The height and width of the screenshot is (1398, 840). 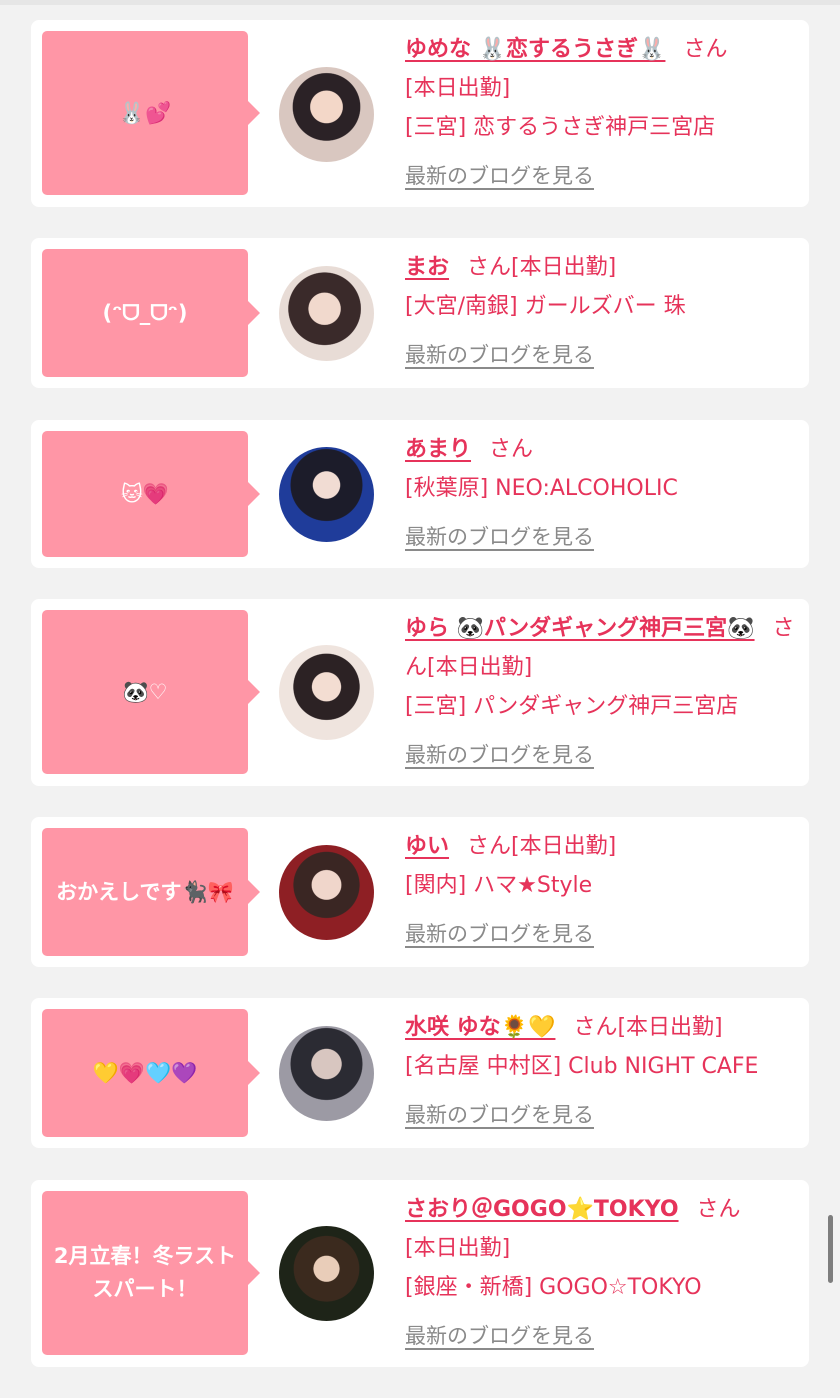 I want to click on comment-bubble: 🐱💗, so click(x=151, y=494).